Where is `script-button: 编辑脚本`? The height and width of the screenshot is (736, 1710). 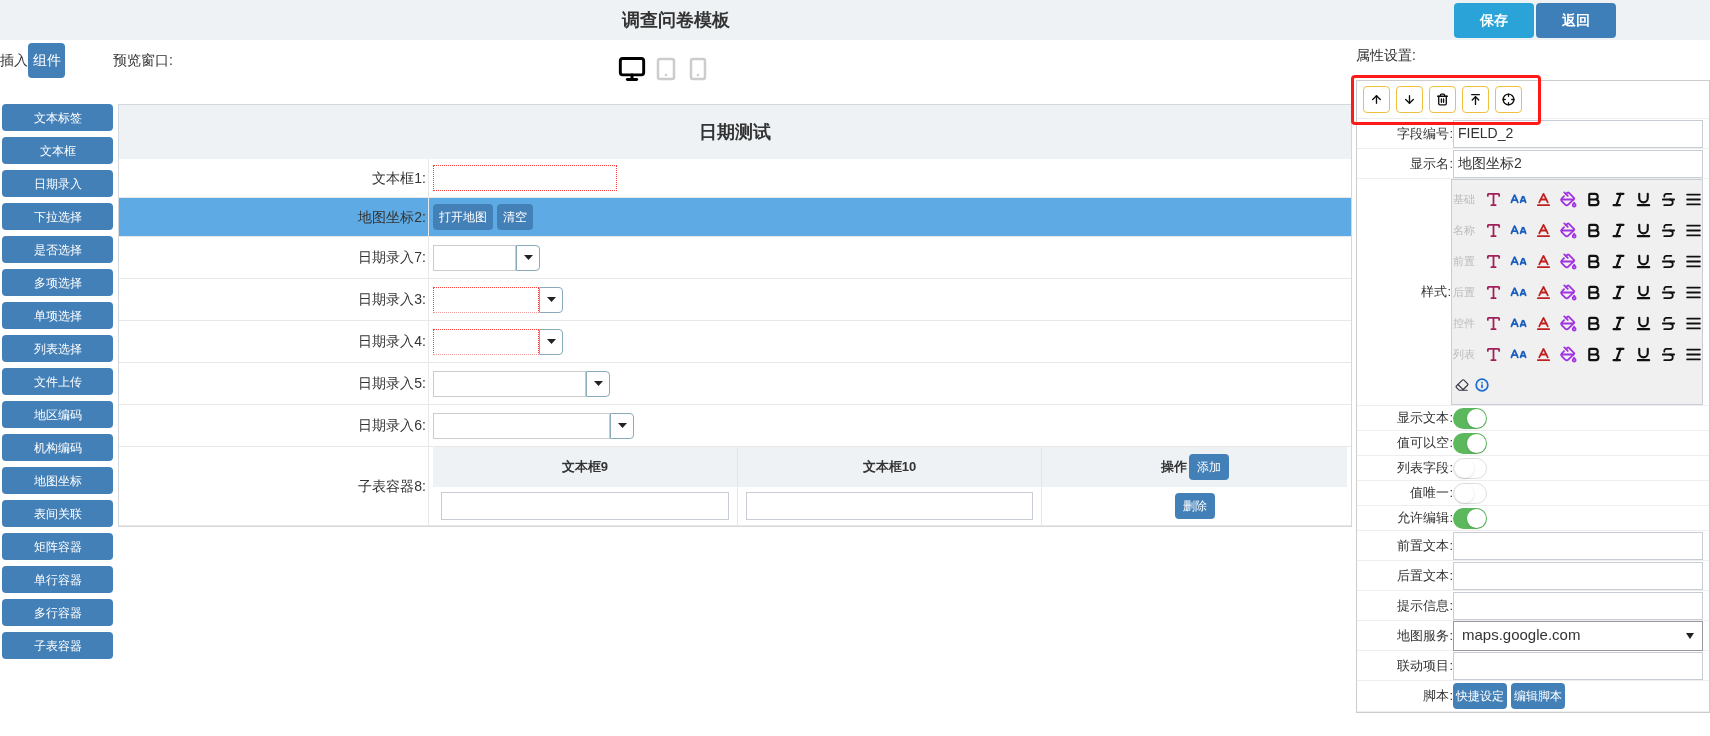
script-button: 编辑脚本 is located at coordinates (1538, 696).